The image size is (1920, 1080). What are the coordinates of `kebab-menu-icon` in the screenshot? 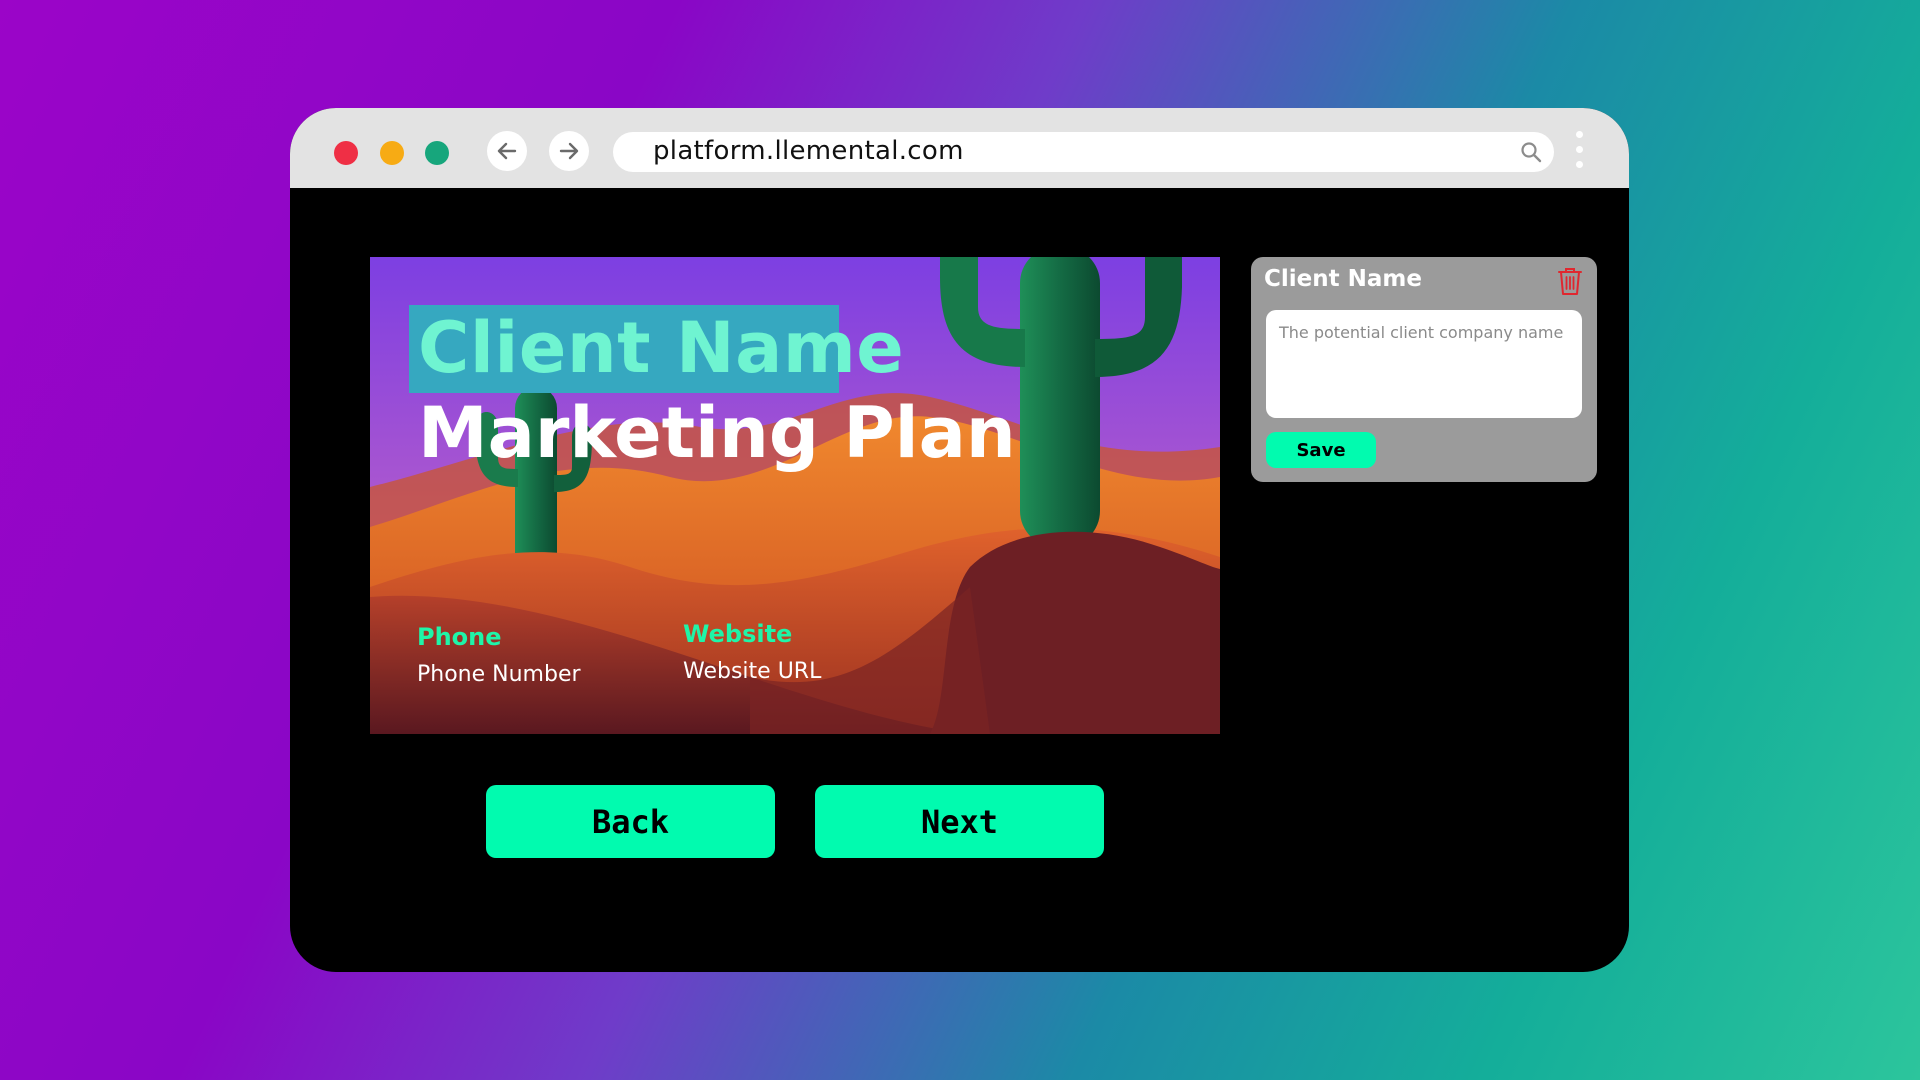 It's located at (1580, 153).